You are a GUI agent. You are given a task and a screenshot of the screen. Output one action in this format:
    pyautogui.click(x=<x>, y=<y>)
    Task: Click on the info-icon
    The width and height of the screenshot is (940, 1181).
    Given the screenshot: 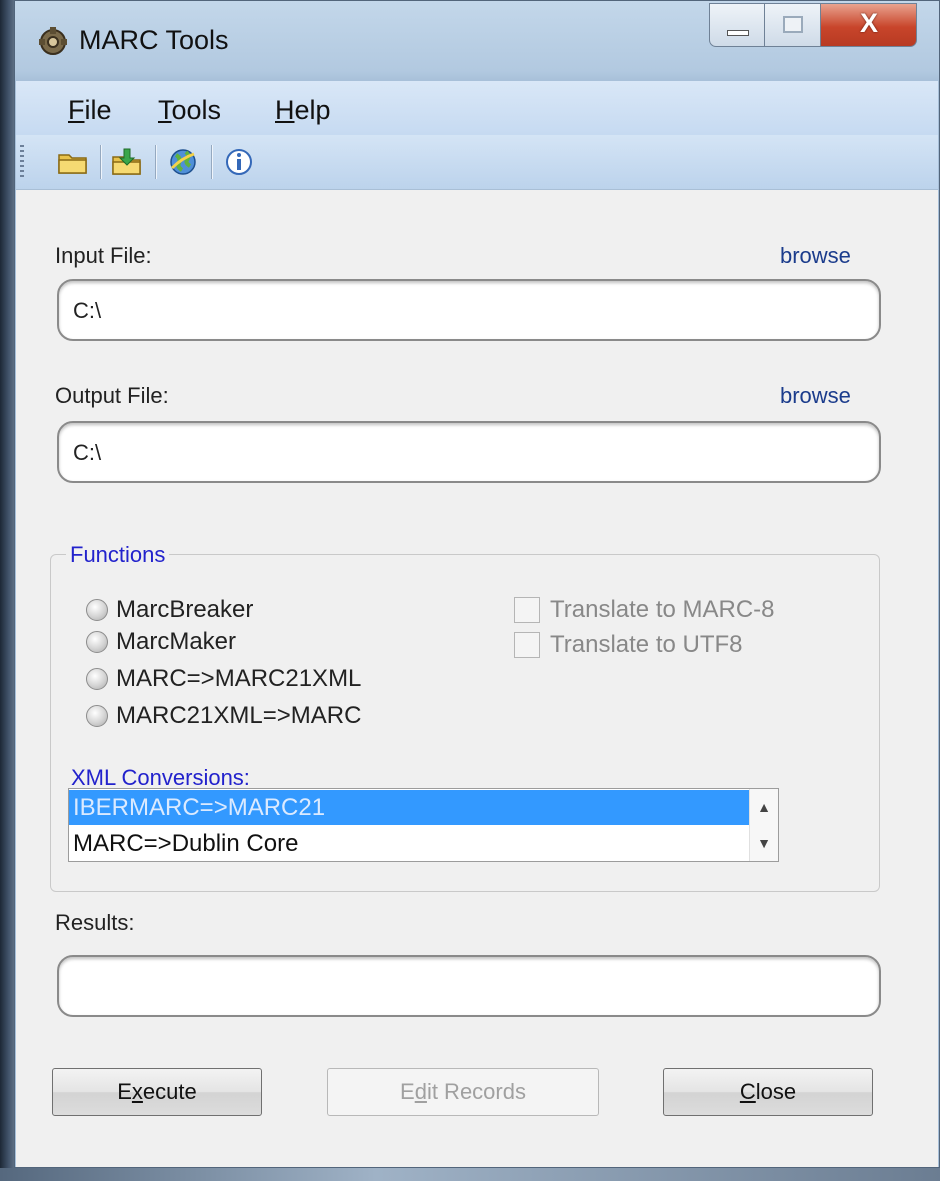 What is the action you would take?
    pyautogui.click(x=239, y=162)
    